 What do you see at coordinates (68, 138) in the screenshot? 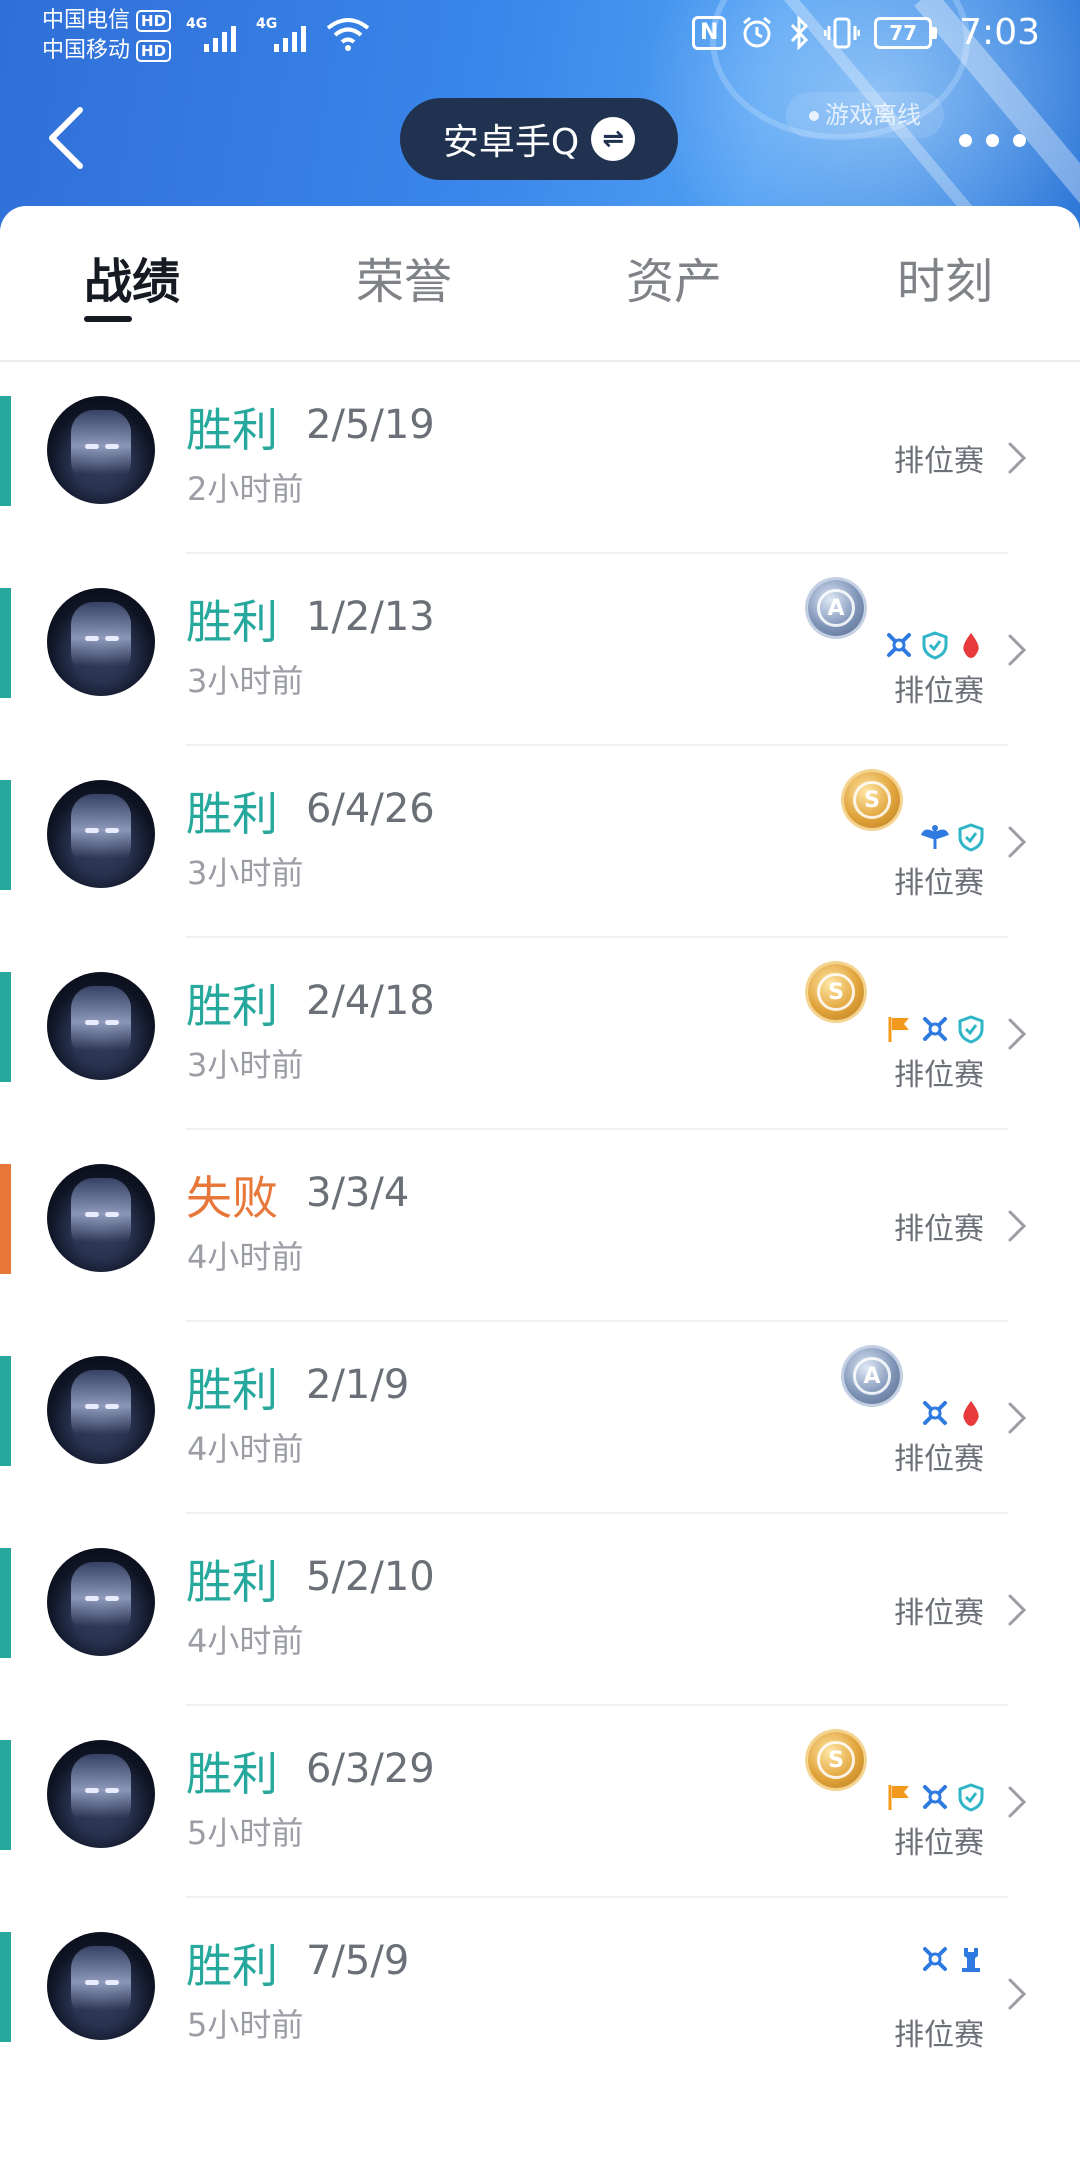
I see `back-button` at bounding box center [68, 138].